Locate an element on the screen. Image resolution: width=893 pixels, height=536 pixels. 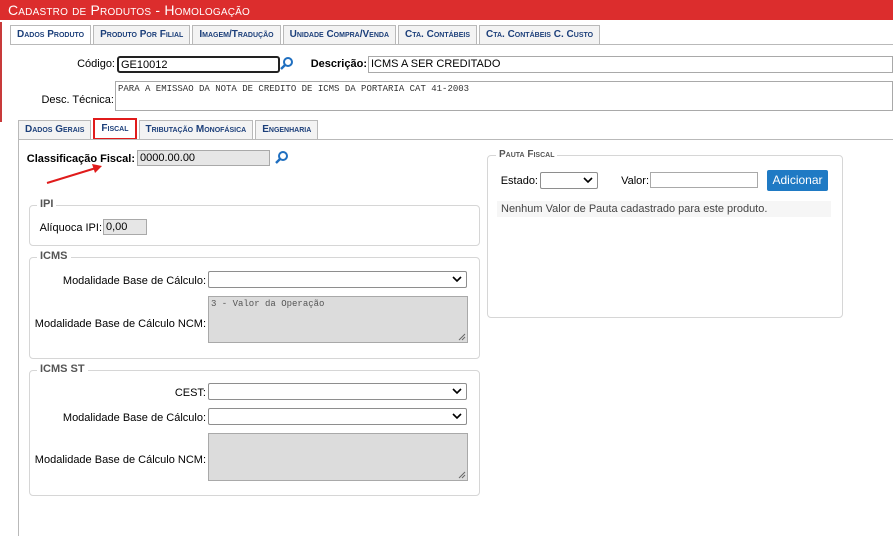
icms-modalidade-label: Modalidade Base de Cálculo: is located at coordinates (134, 281).